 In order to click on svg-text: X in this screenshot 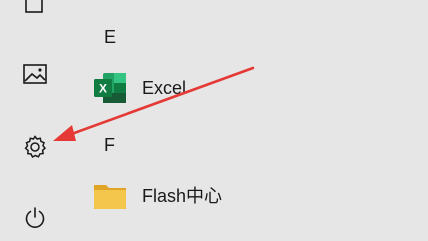, I will do `click(103, 89)`.